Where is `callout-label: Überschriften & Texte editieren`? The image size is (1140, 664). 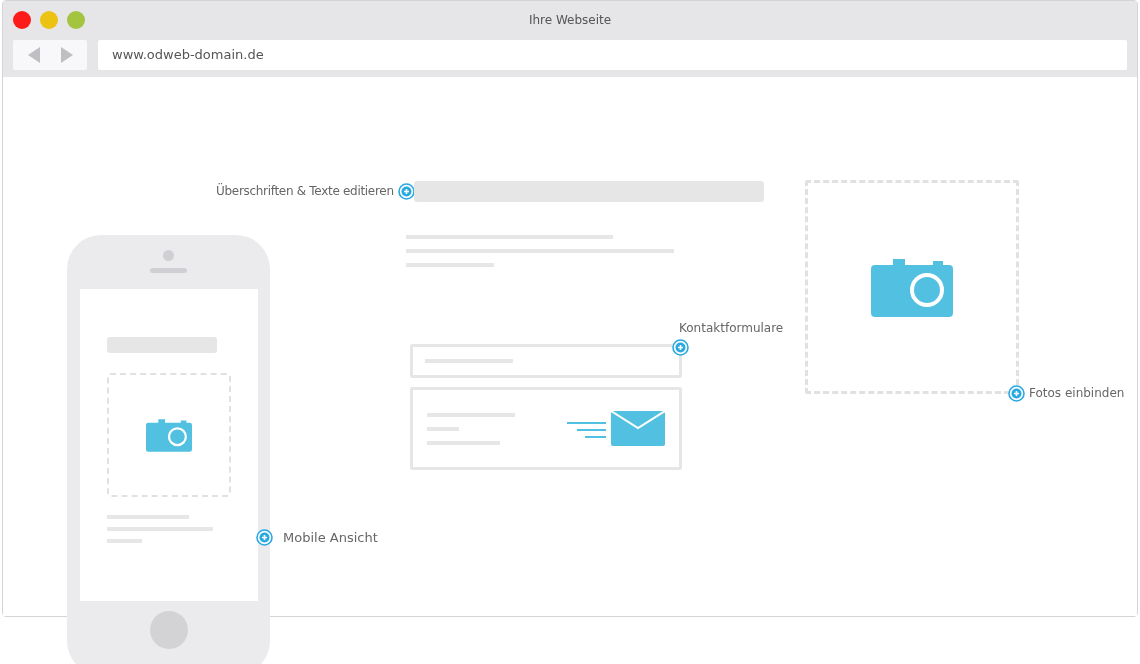 callout-label: Überschriften & Texte editieren is located at coordinates (305, 191).